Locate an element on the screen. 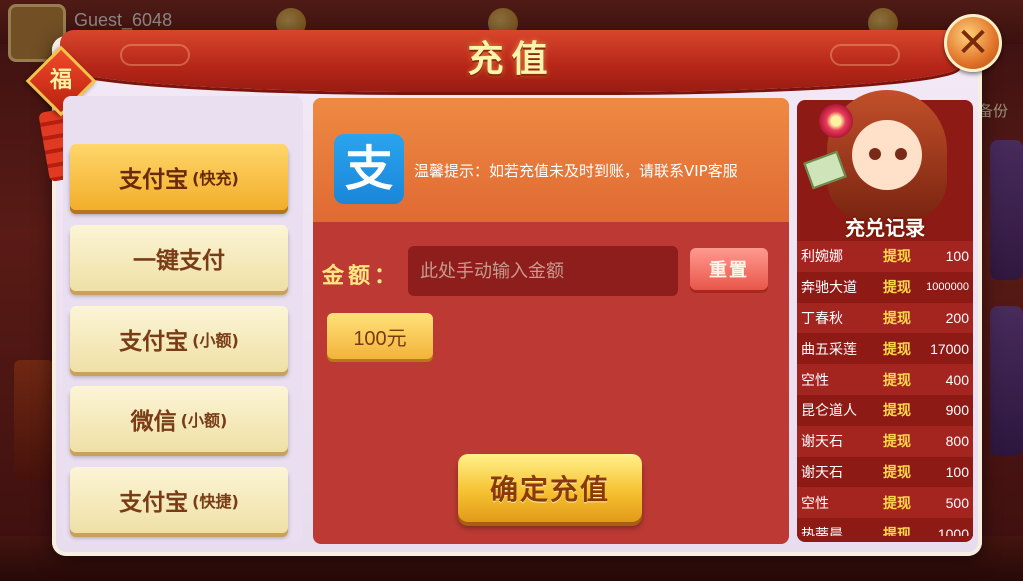 This screenshot has height=581, width=1023. record-amount: 1000000 is located at coordinates (947, 287).